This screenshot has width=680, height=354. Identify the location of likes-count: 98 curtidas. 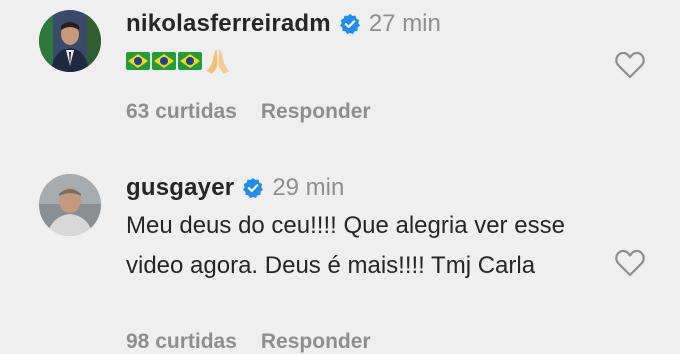
(181, 342).